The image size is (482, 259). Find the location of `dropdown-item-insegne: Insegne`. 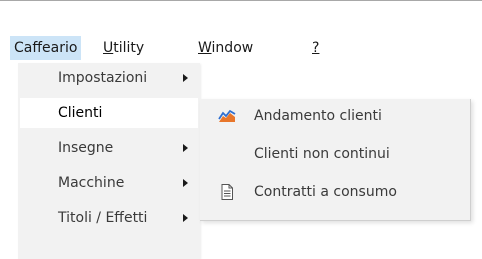

dropdown-item-insegne: Insegne is located at coordinates (109, 148).